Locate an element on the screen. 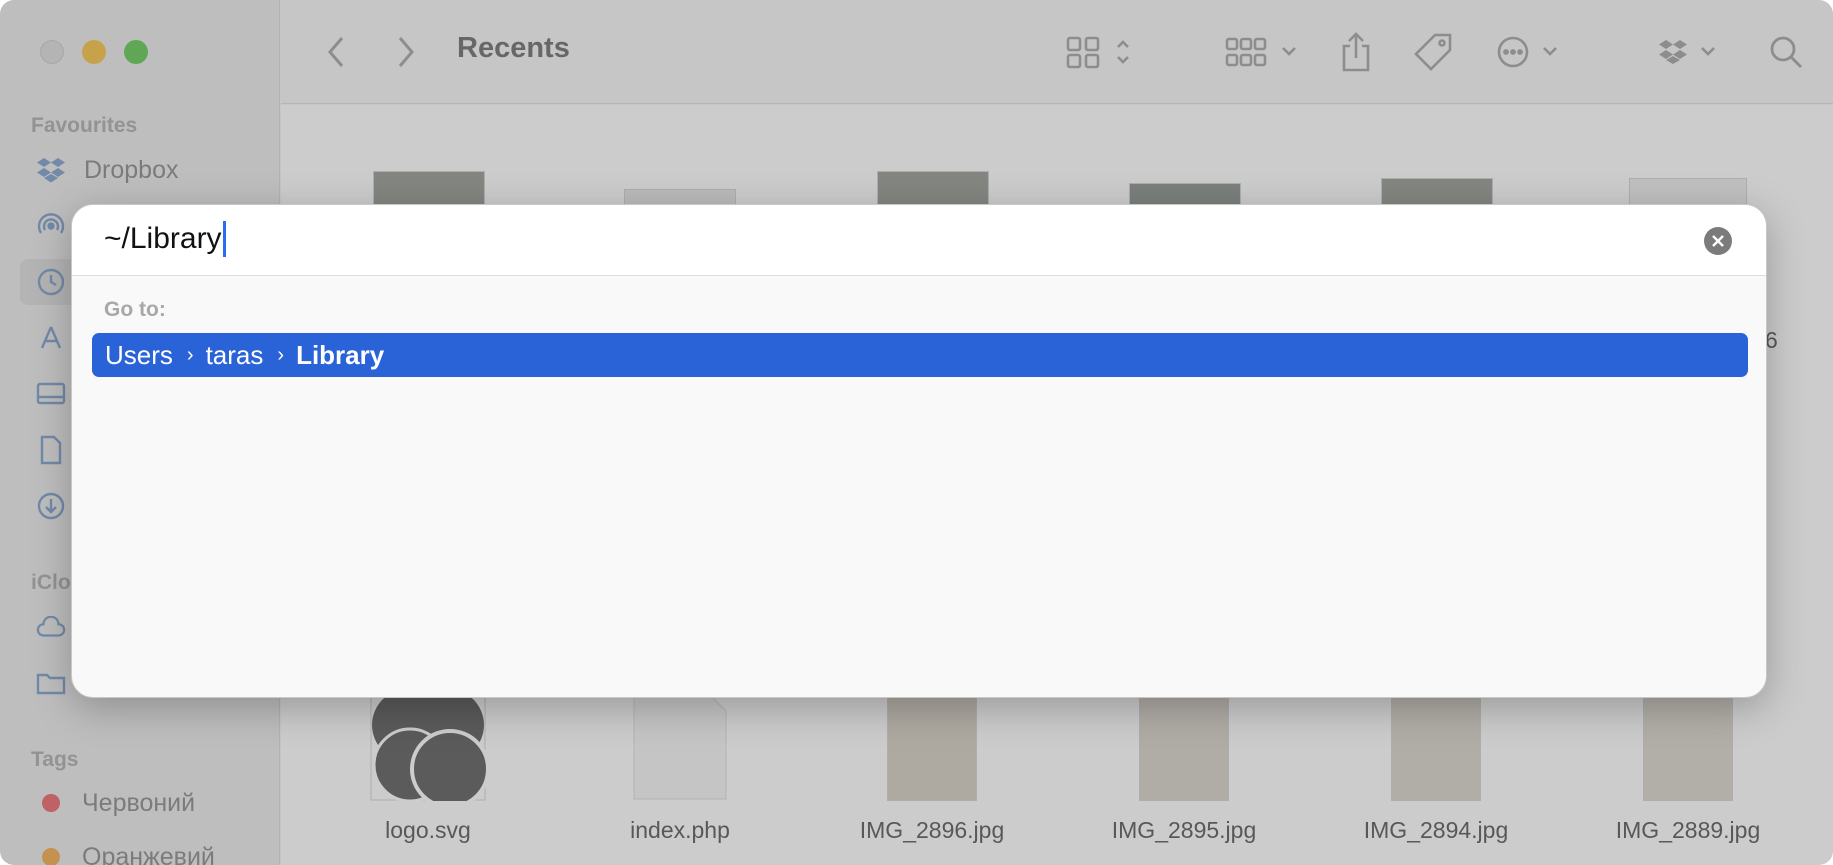 The height and width of the screenshot is (865, 1833). clear-input-button is located at coordinates (1718, 241).